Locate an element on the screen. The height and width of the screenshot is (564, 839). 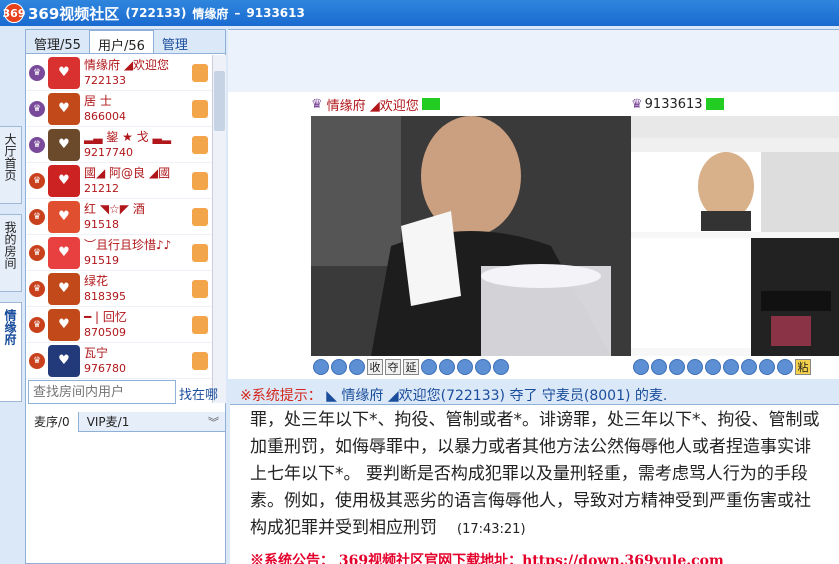
video-left-header: ♛ 情缘府 ◢欢迎您 is located at coordinates (375, 104).